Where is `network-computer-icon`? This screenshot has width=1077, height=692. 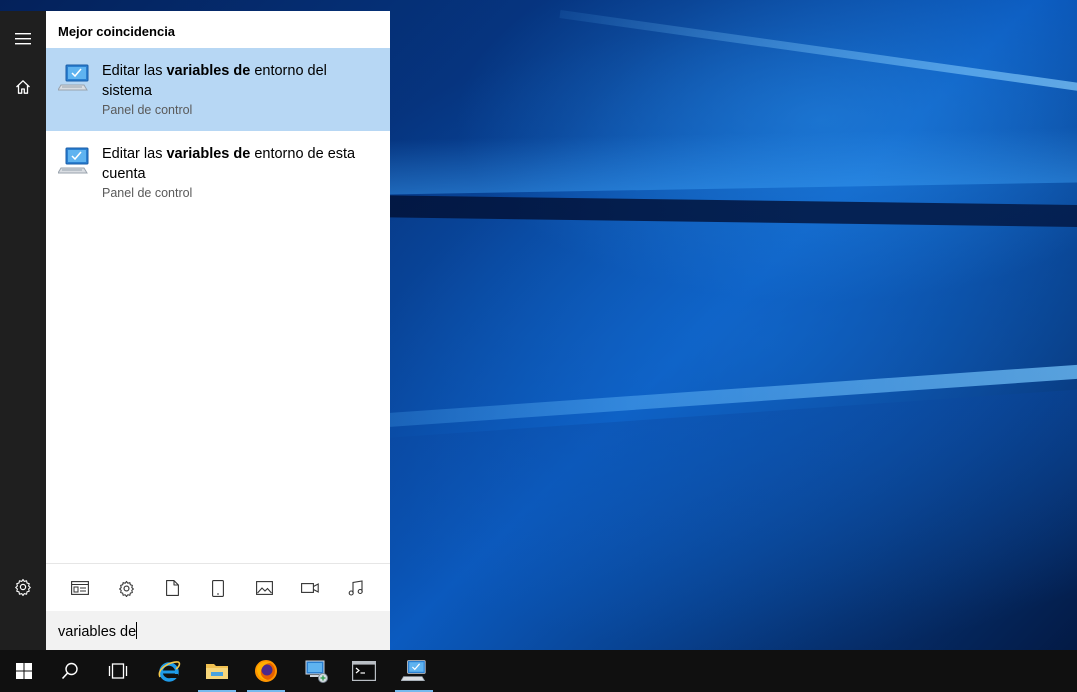
network-computer-icon is located at coordinates (316, 671).